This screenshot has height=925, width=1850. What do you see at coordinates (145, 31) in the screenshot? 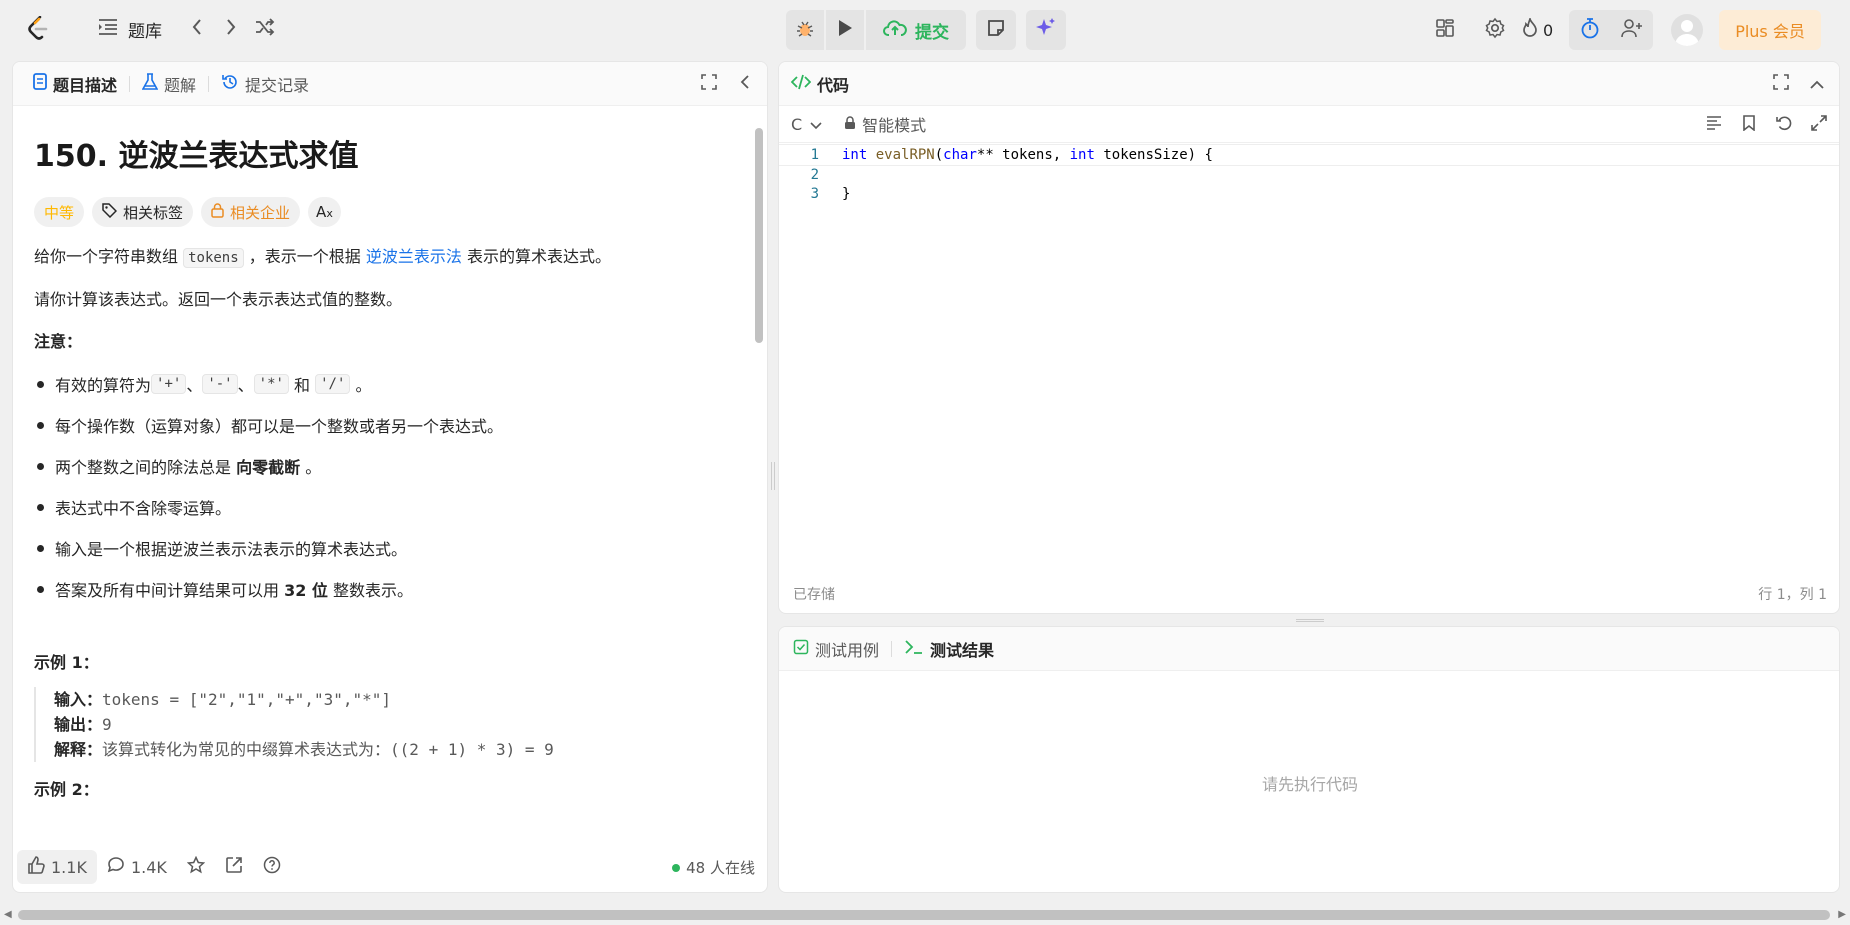
I see `problemset-label: 题库` at bounding box center [145, 31].